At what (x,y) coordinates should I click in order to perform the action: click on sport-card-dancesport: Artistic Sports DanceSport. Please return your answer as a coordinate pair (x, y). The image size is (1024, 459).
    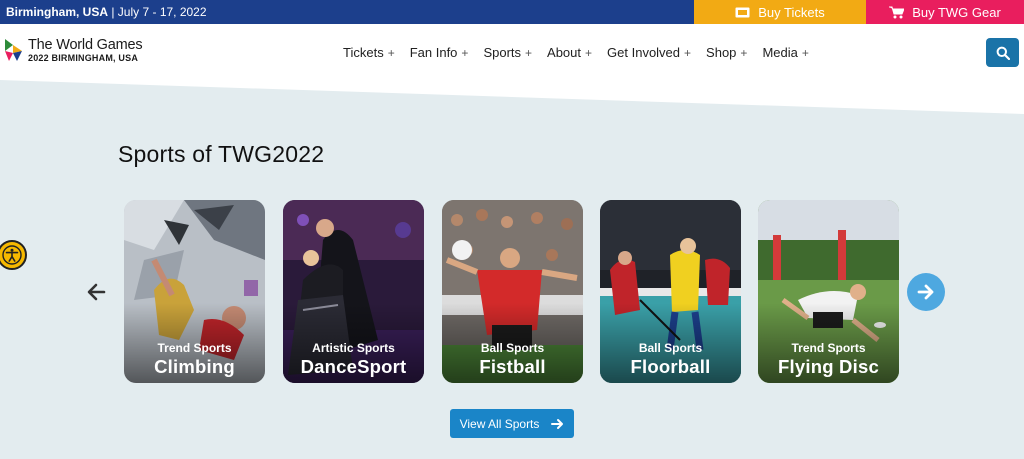
    Looking at the image, I should click on (353, 291).